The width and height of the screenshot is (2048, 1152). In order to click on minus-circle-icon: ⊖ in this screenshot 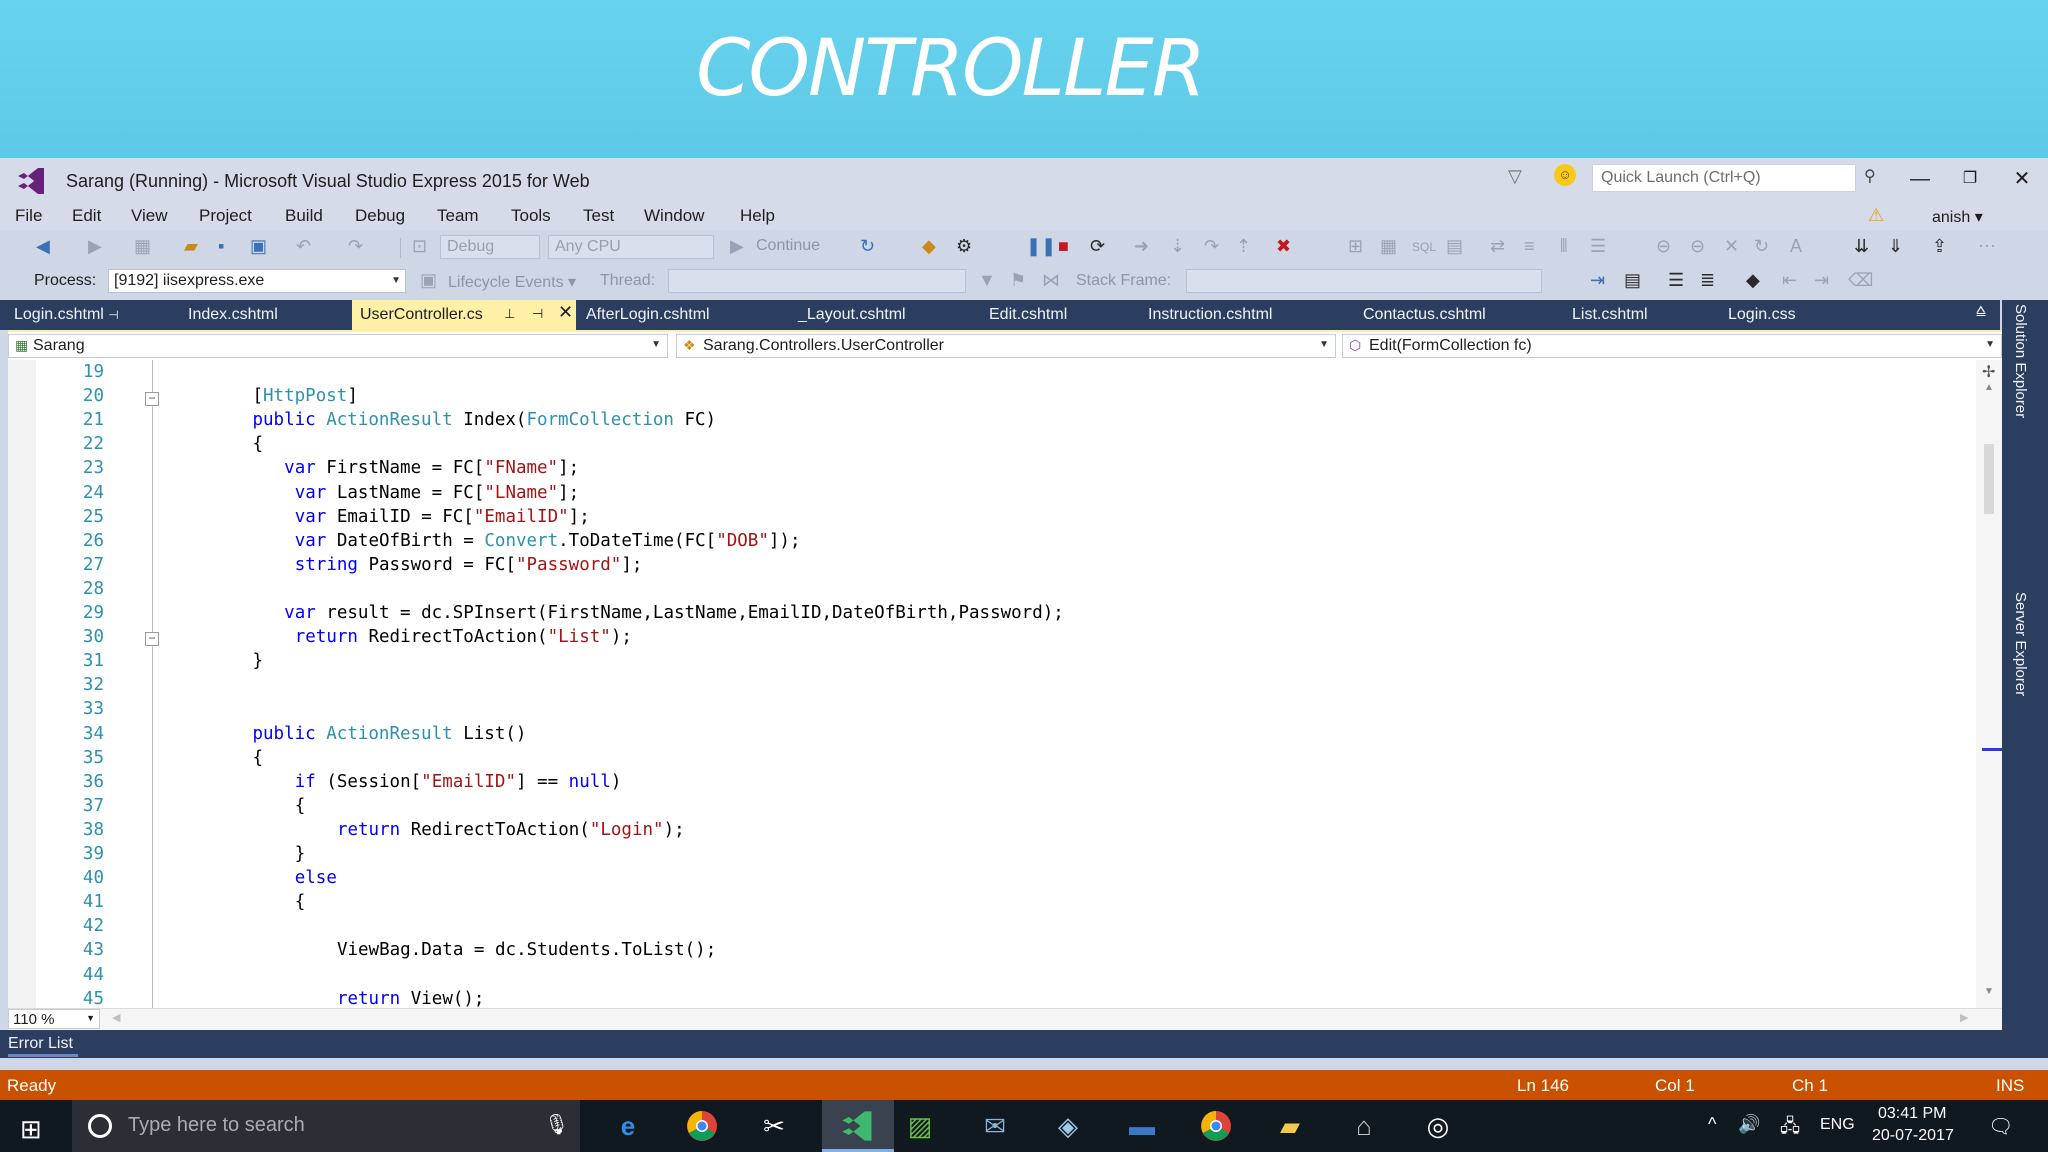, I will do `click(1663, 246)`.